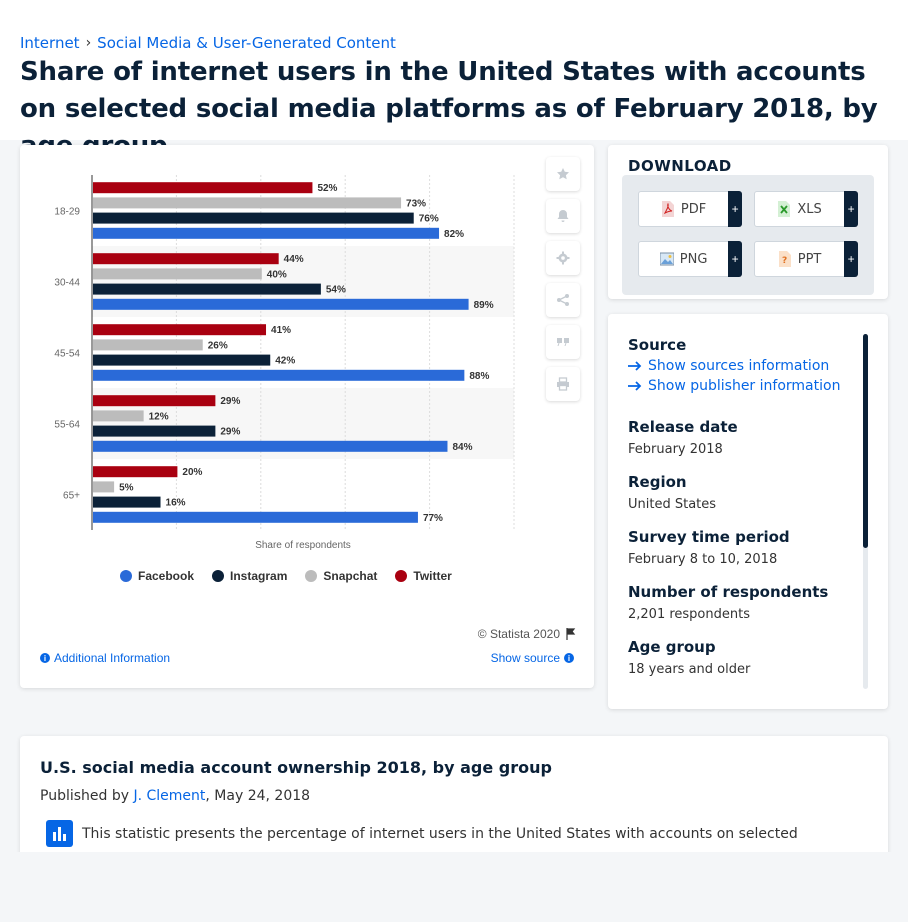  I want to click on download-pdf-button: PDF +, so click(690, 209).